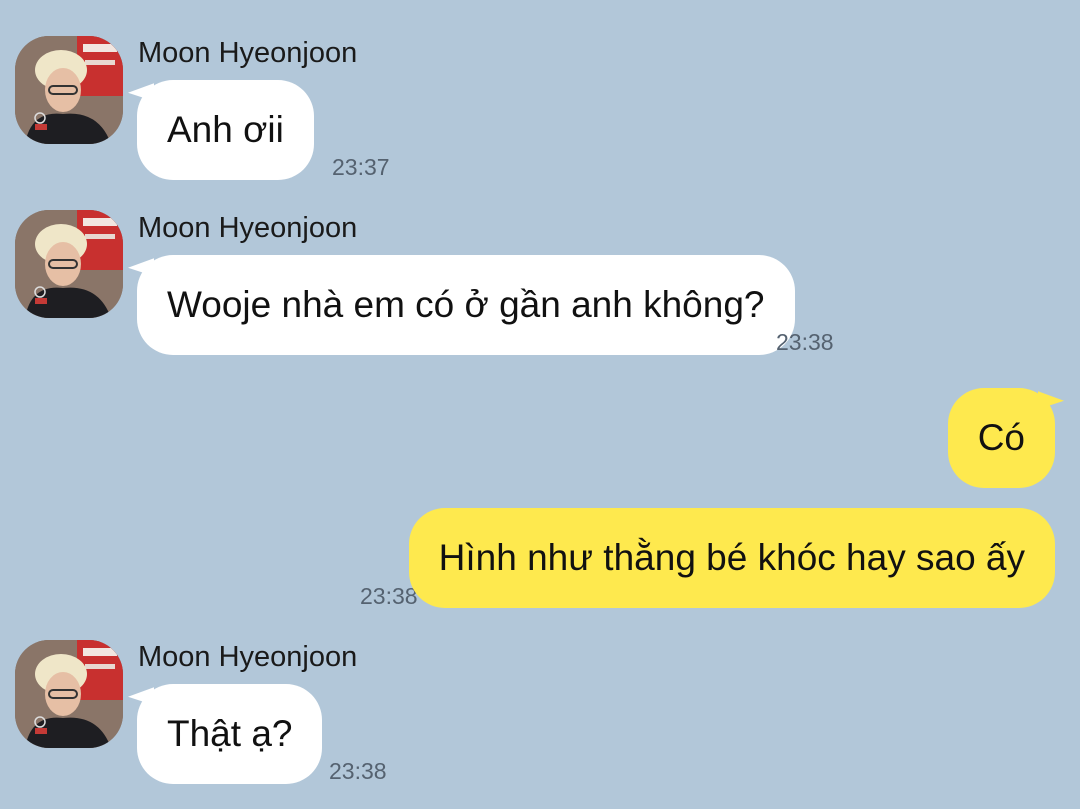 This screenshot has height=809, width=1080. What do you see at coordinates (1001, 438) in the screenshot?
I see `message-bubble: Có` at bounding box center [1001, 438].